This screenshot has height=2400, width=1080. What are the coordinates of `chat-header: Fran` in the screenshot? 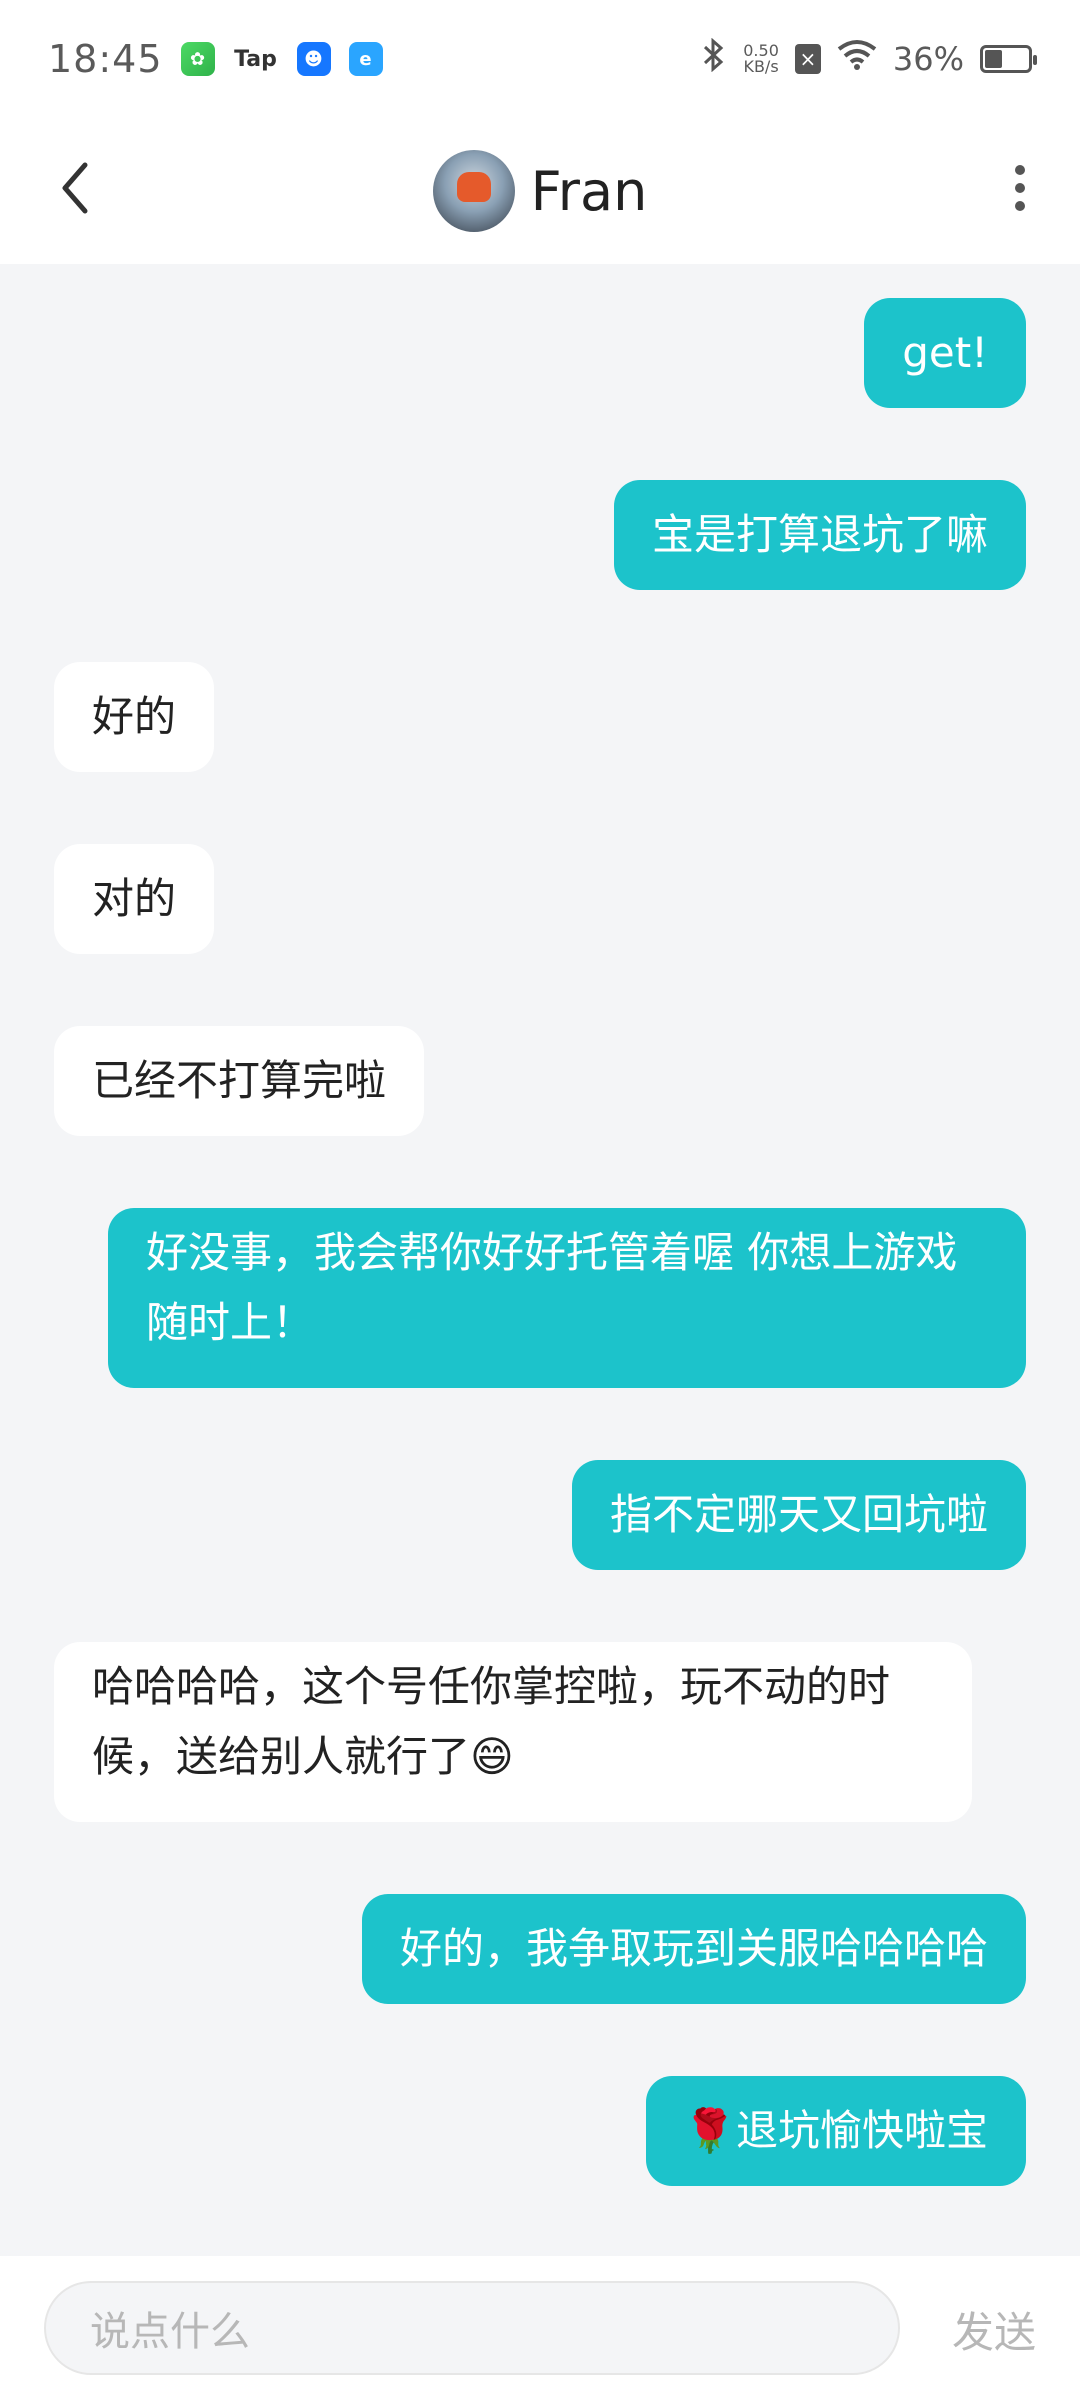 It's located at (540, 191).